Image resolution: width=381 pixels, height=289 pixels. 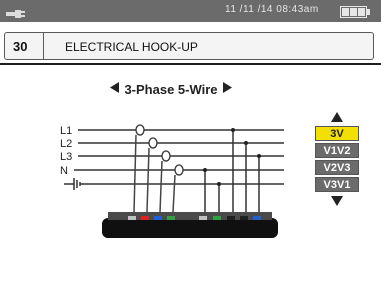 I want to click on selector-option-v3v1: V3V1, so click(x=337, y=184).